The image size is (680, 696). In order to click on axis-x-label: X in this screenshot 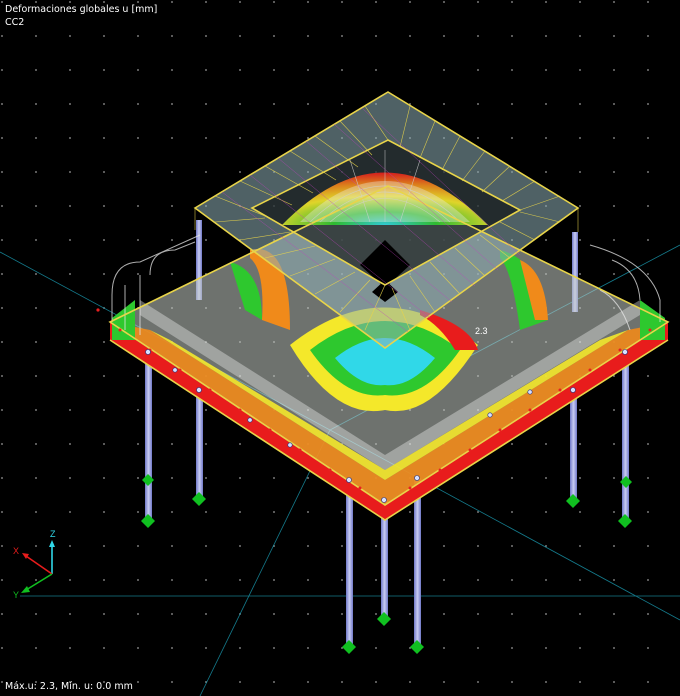, I will do `click(16, 551)`.